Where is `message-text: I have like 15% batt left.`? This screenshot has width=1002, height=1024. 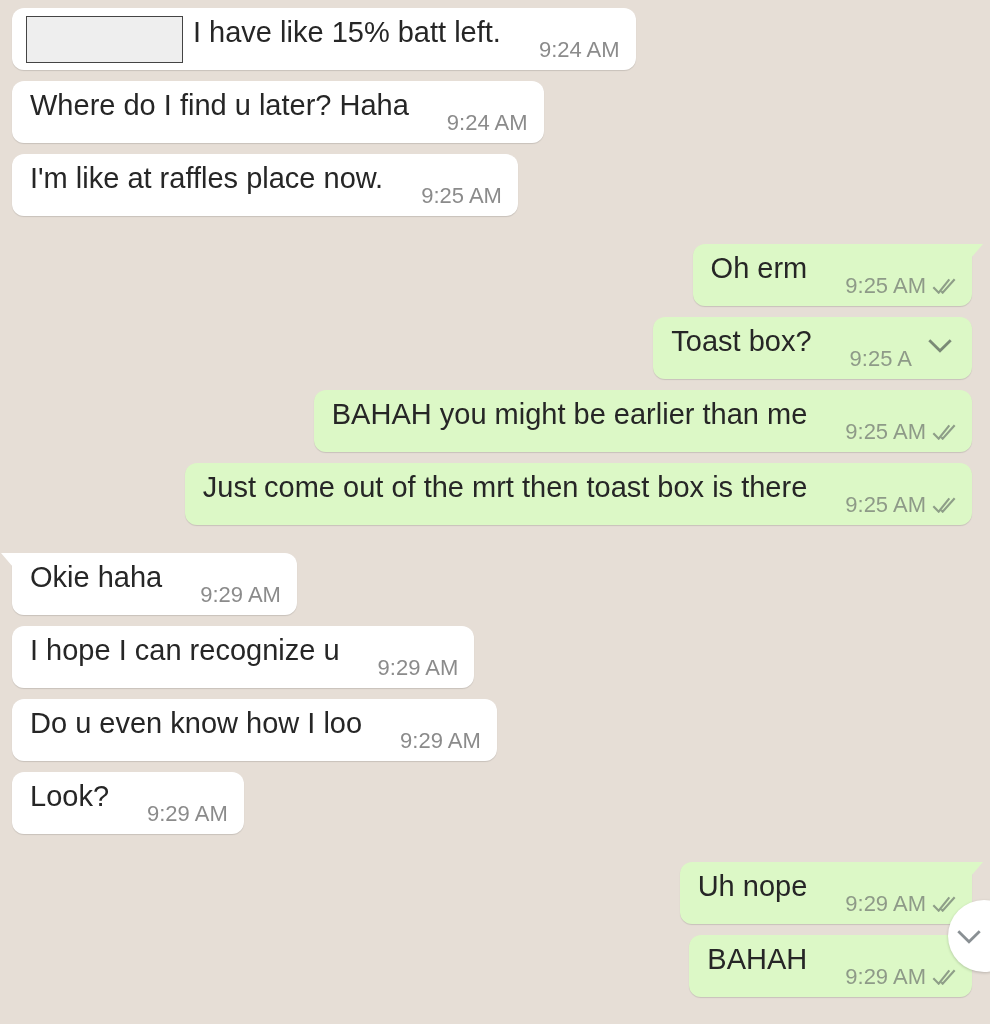
message-text: I have like 15% batt left. is located at coordinates (347, 33).